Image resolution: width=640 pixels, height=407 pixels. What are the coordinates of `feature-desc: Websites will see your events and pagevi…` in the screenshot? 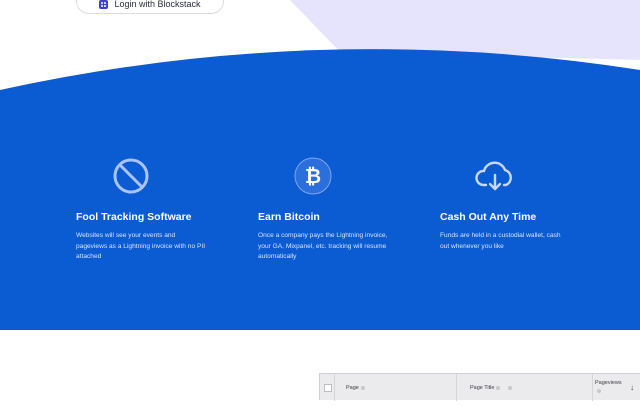 It's located at (141, 246).